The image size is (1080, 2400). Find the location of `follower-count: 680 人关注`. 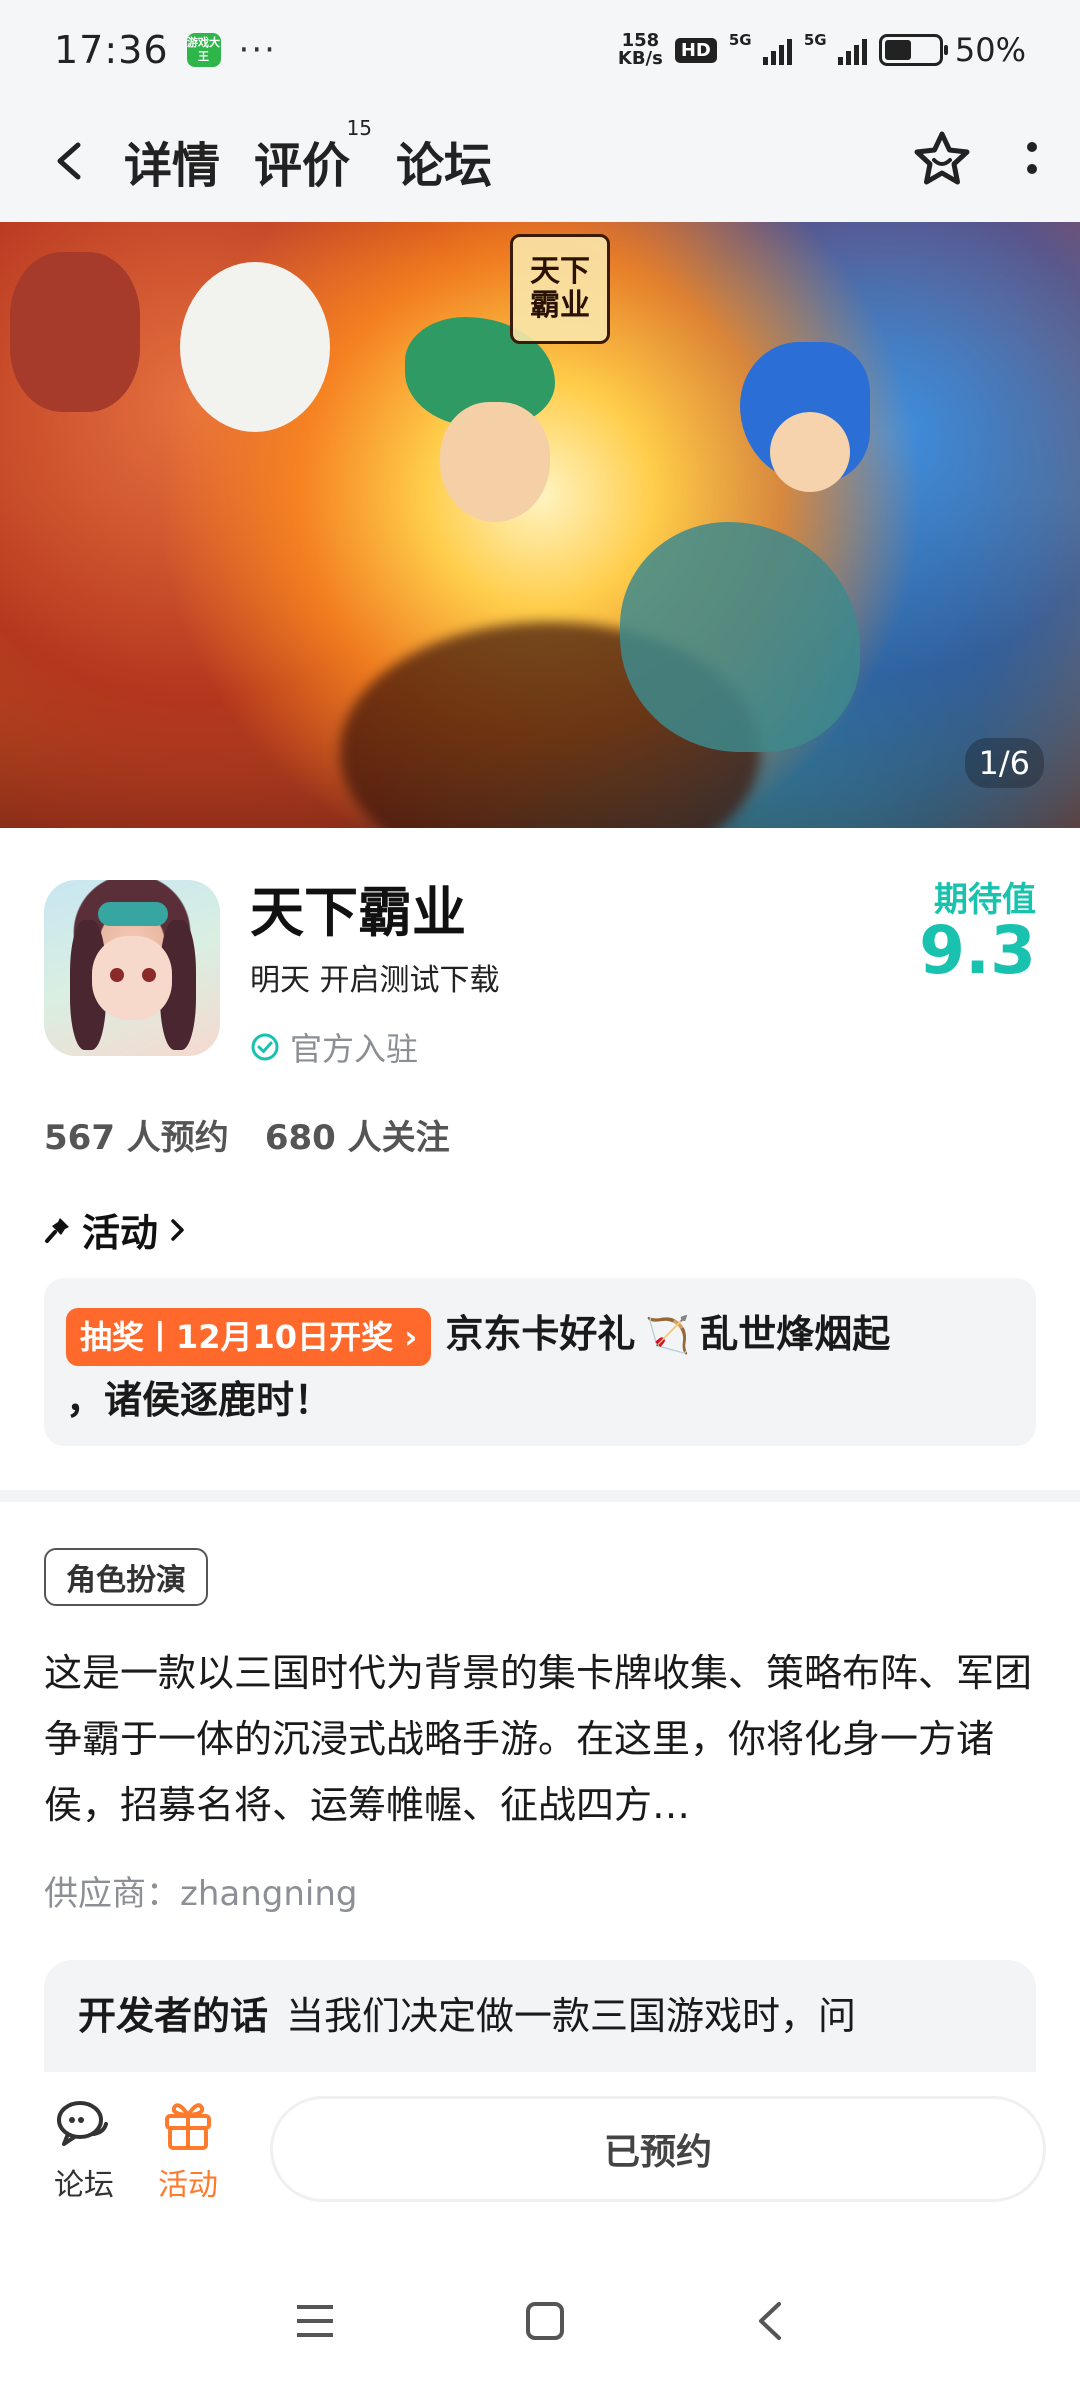

follower-count: 680 人关注 is located at coordinates (357, 1138).